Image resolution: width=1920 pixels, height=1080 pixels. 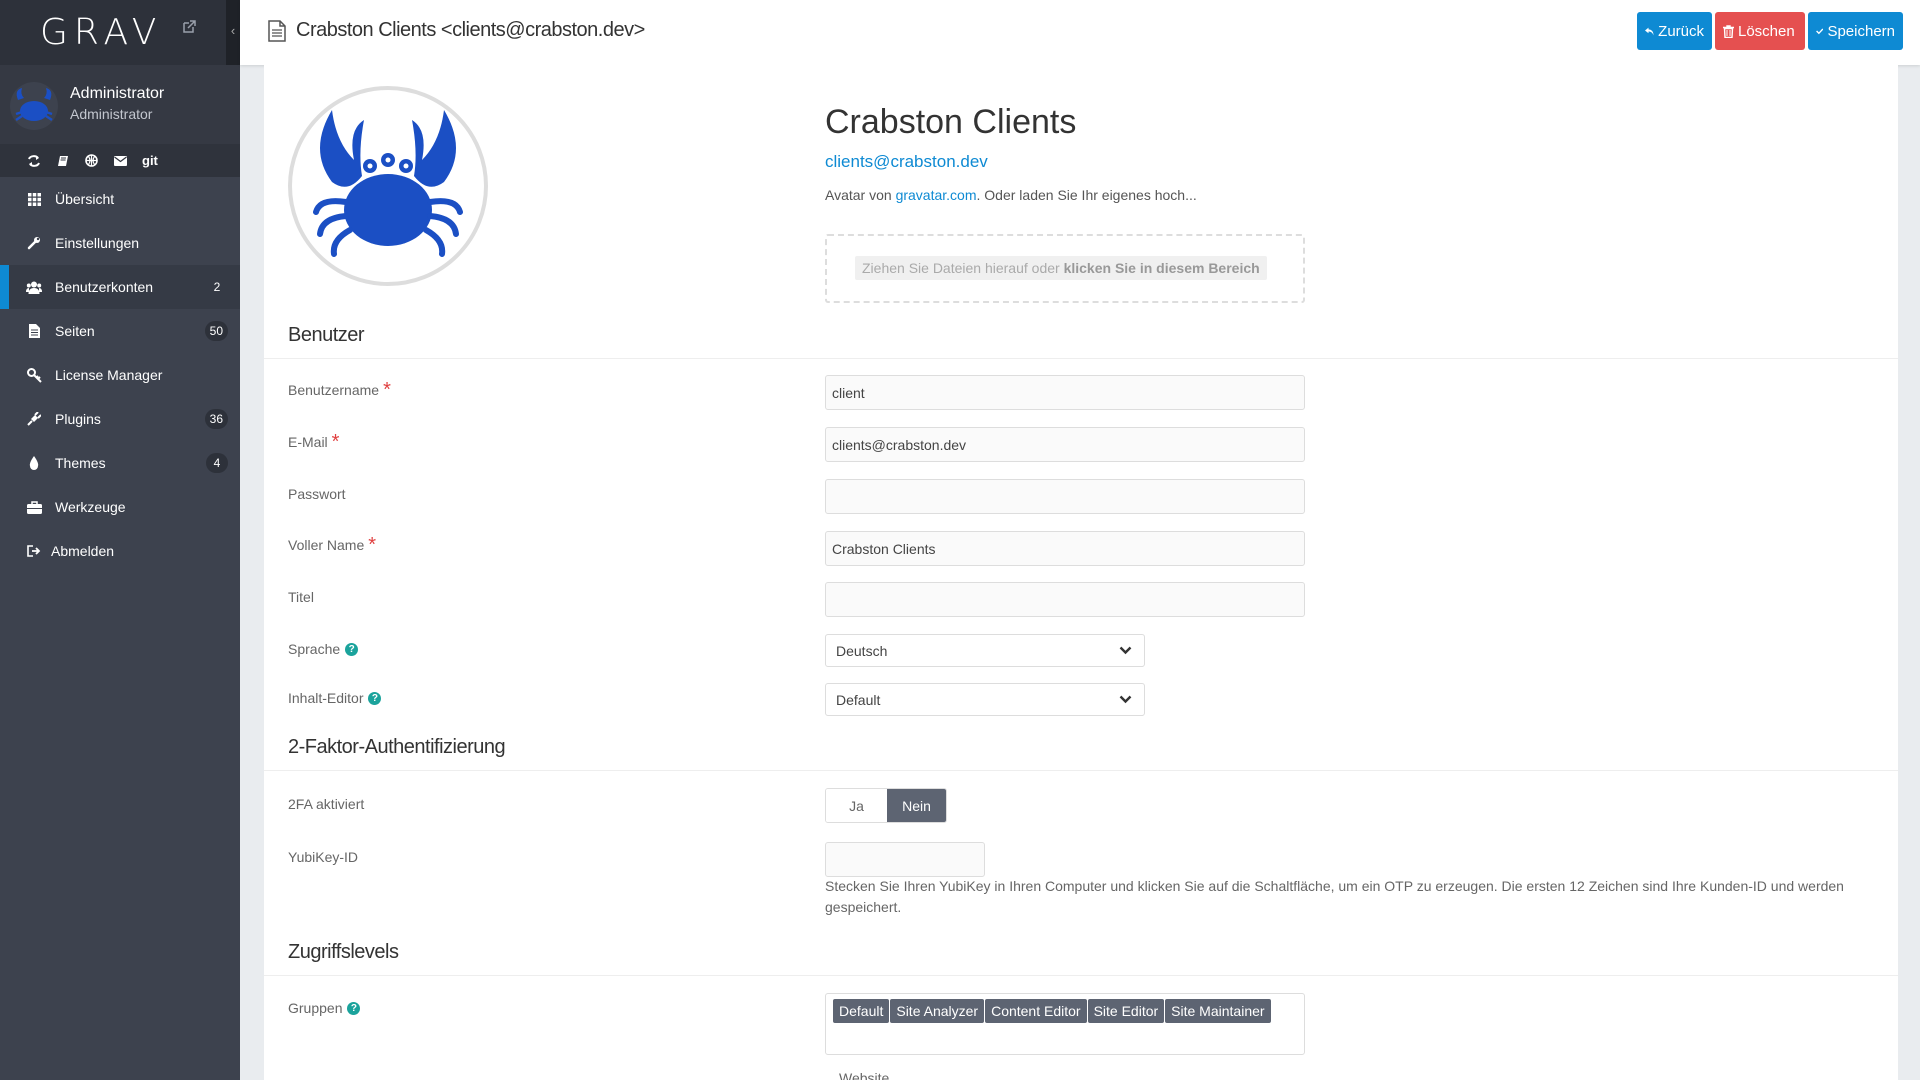 What do you see at coordinates (397, 747) in the screenshot?
I see `section-title-twofa: 2-Faktor-Authentifizierung` at bounding box center [397, 747].